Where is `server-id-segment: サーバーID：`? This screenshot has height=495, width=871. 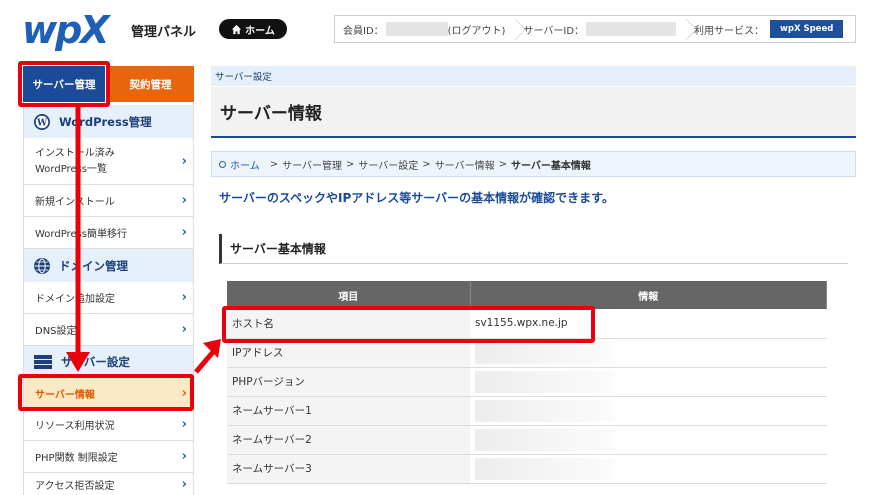
server-id-segment: サーバーID： is located at coordinates (596, 29).